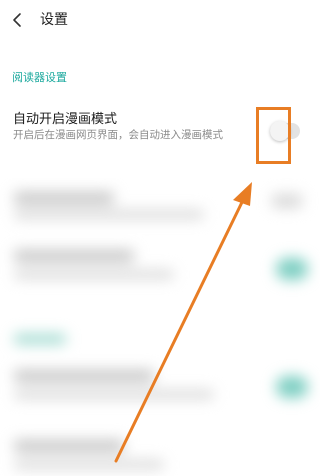  I want to click on setting-description: 开启后在漫画网页界面，会自动进入漫画模式, so click(118, 135).